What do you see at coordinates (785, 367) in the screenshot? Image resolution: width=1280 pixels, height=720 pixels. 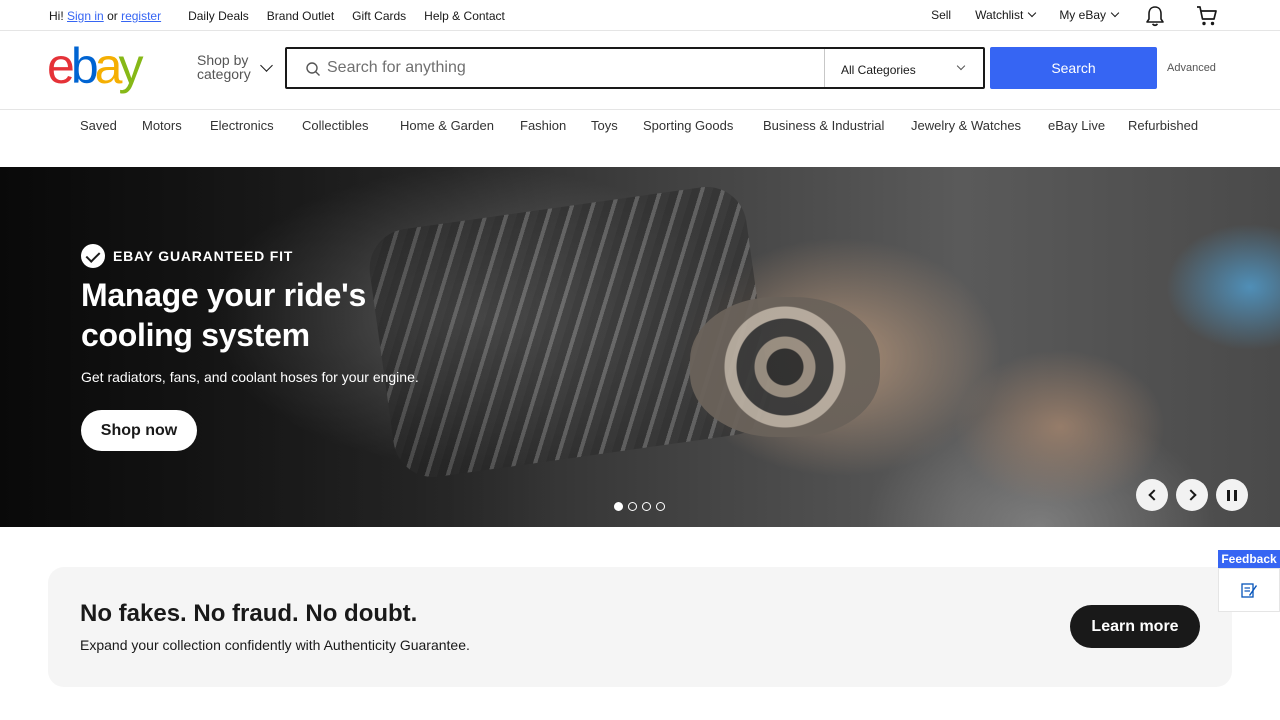 I see `hero-image-radiator-cap` at bounding box center [785, 367].